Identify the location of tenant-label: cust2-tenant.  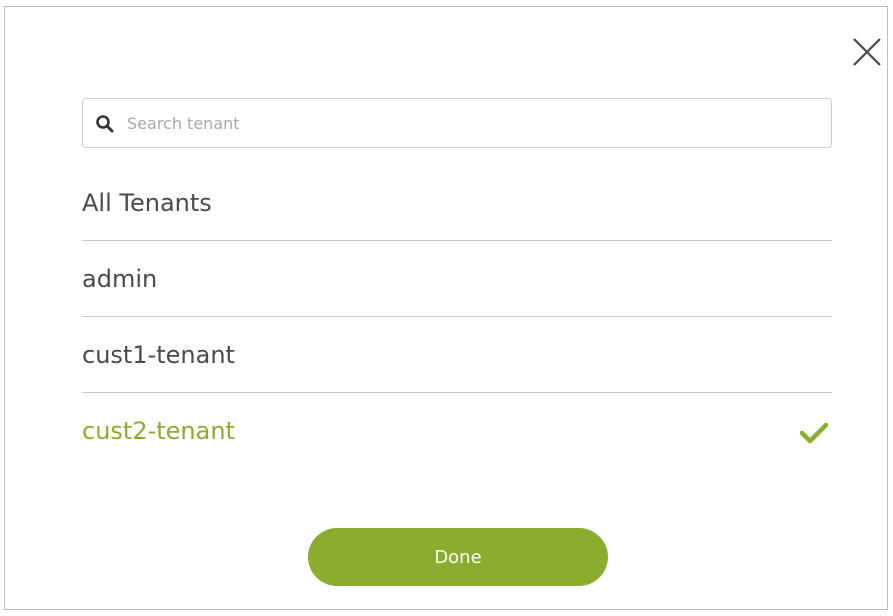
(158, 431).